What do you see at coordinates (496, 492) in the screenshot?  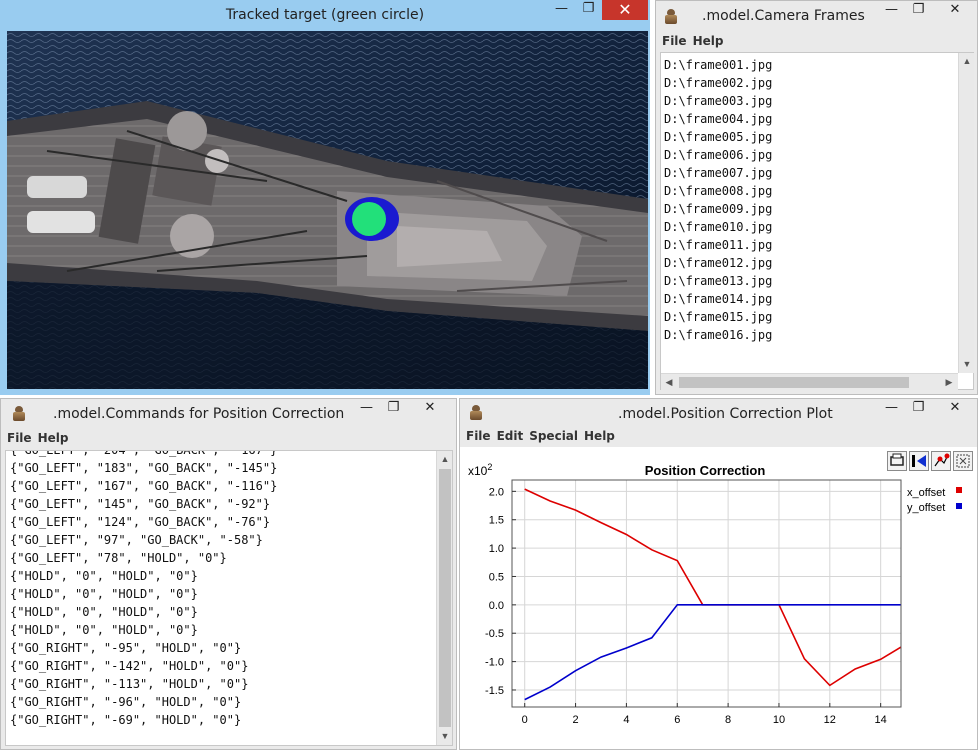 I see `y-tick-label: 2.0` at bounding box center [496, 492].